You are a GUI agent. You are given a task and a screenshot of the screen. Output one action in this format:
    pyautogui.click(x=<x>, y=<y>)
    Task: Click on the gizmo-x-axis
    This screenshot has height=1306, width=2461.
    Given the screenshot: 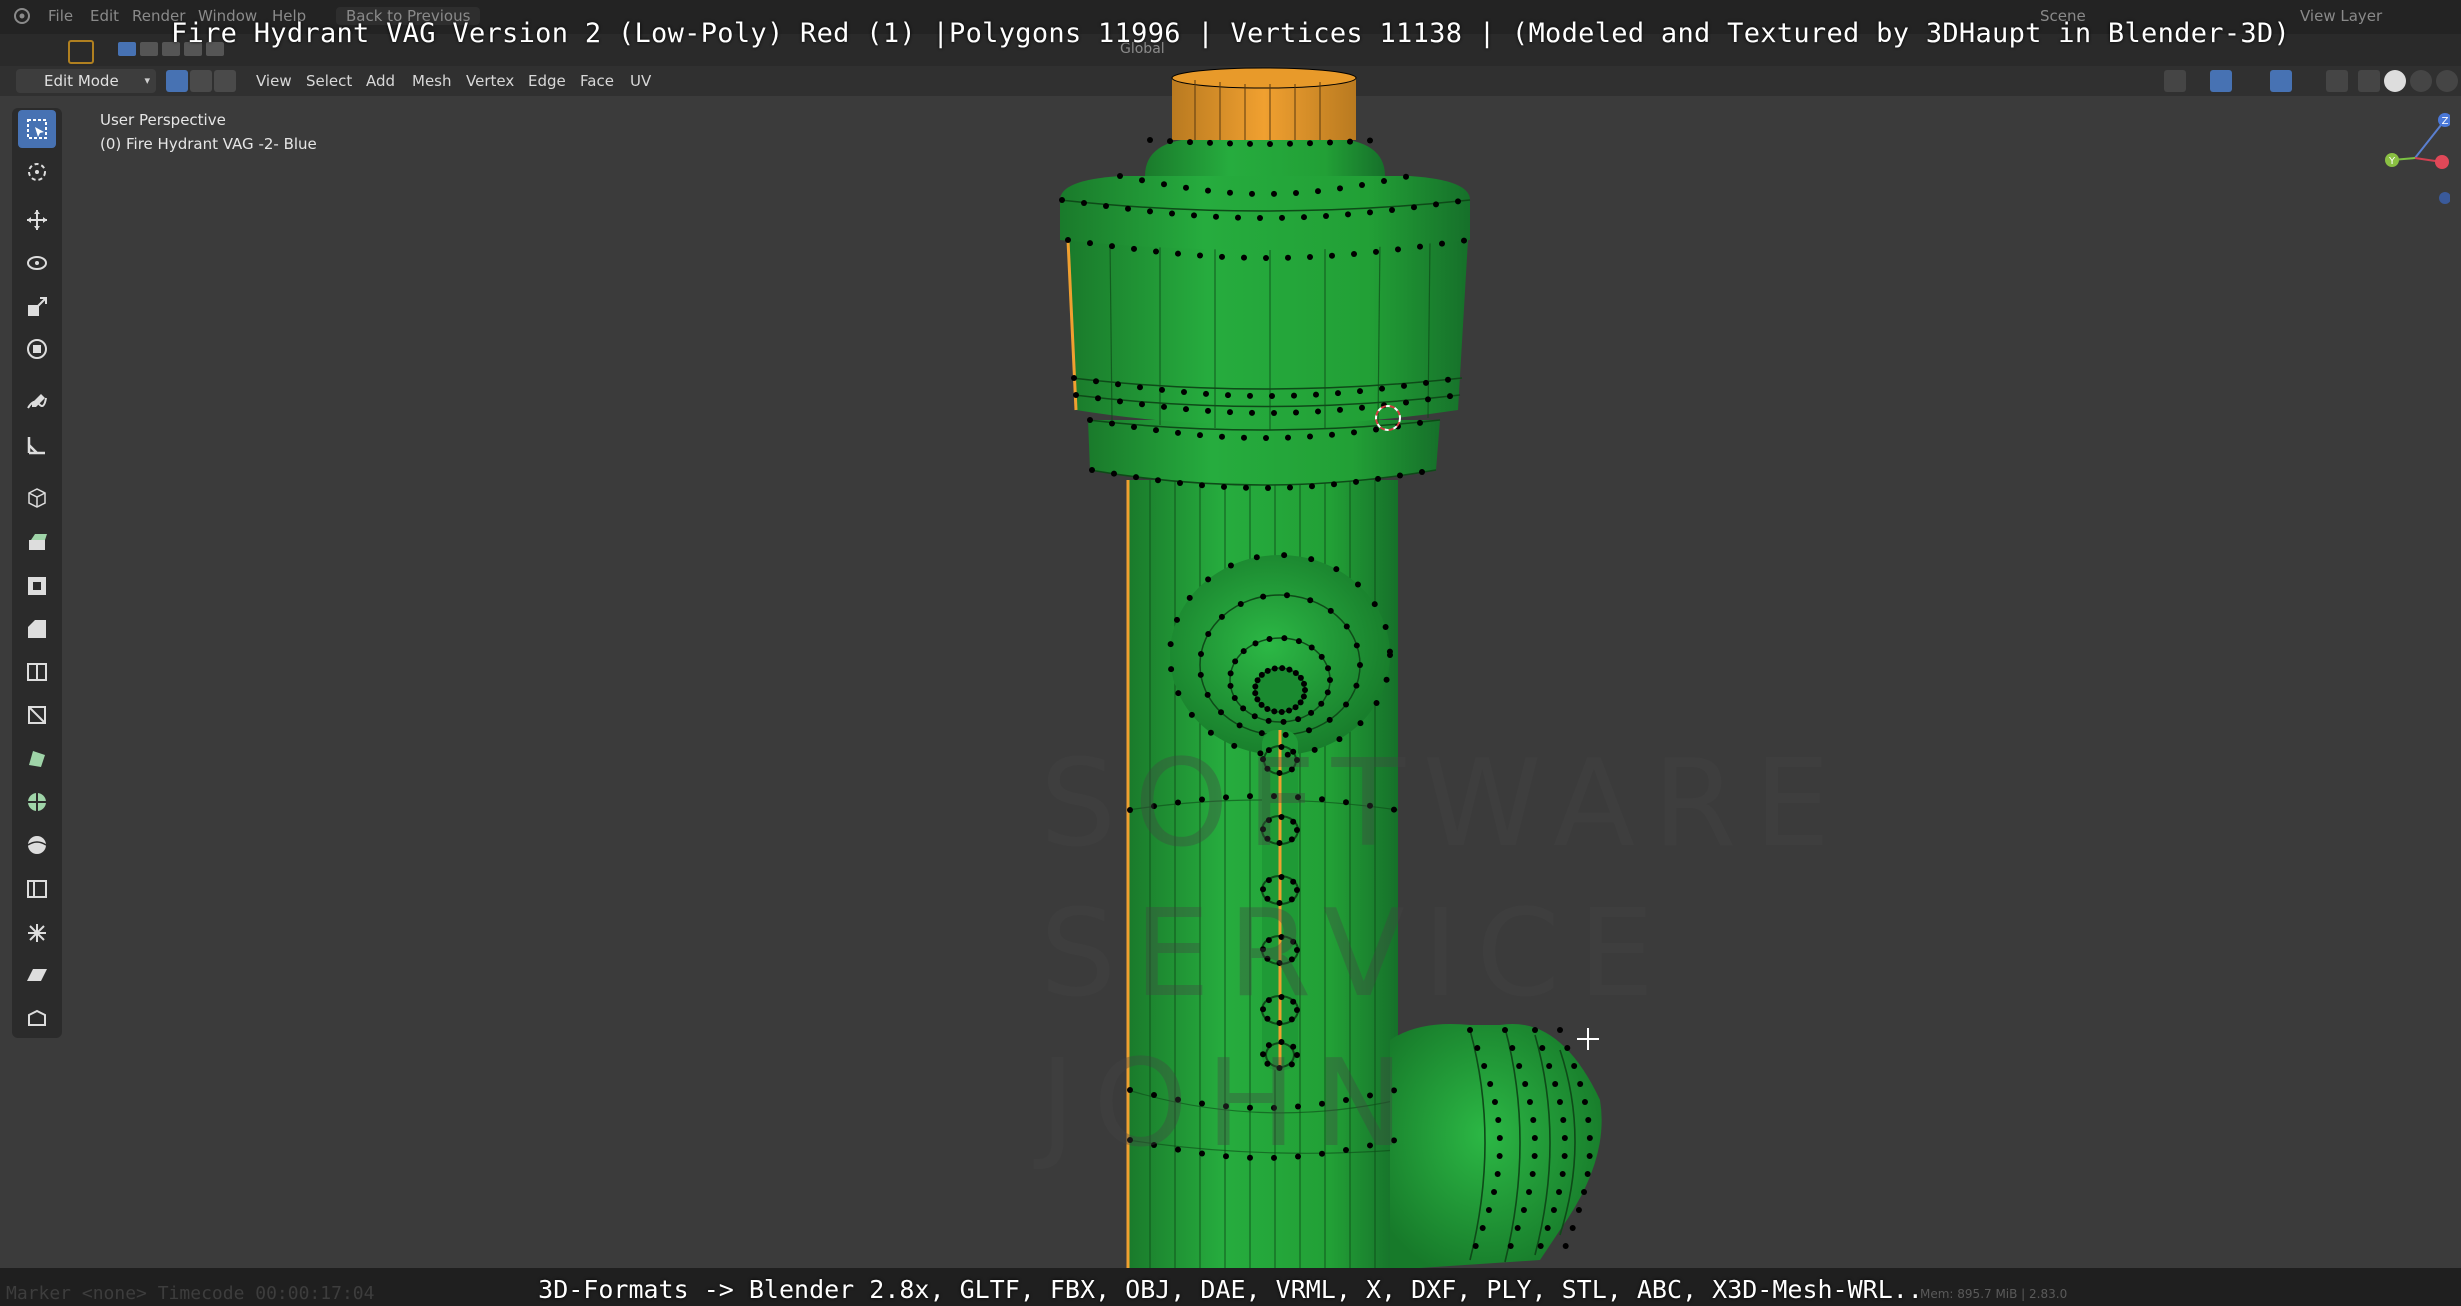 What is the action you would take?
    pyautogui.click(x=2442, y=162)
    